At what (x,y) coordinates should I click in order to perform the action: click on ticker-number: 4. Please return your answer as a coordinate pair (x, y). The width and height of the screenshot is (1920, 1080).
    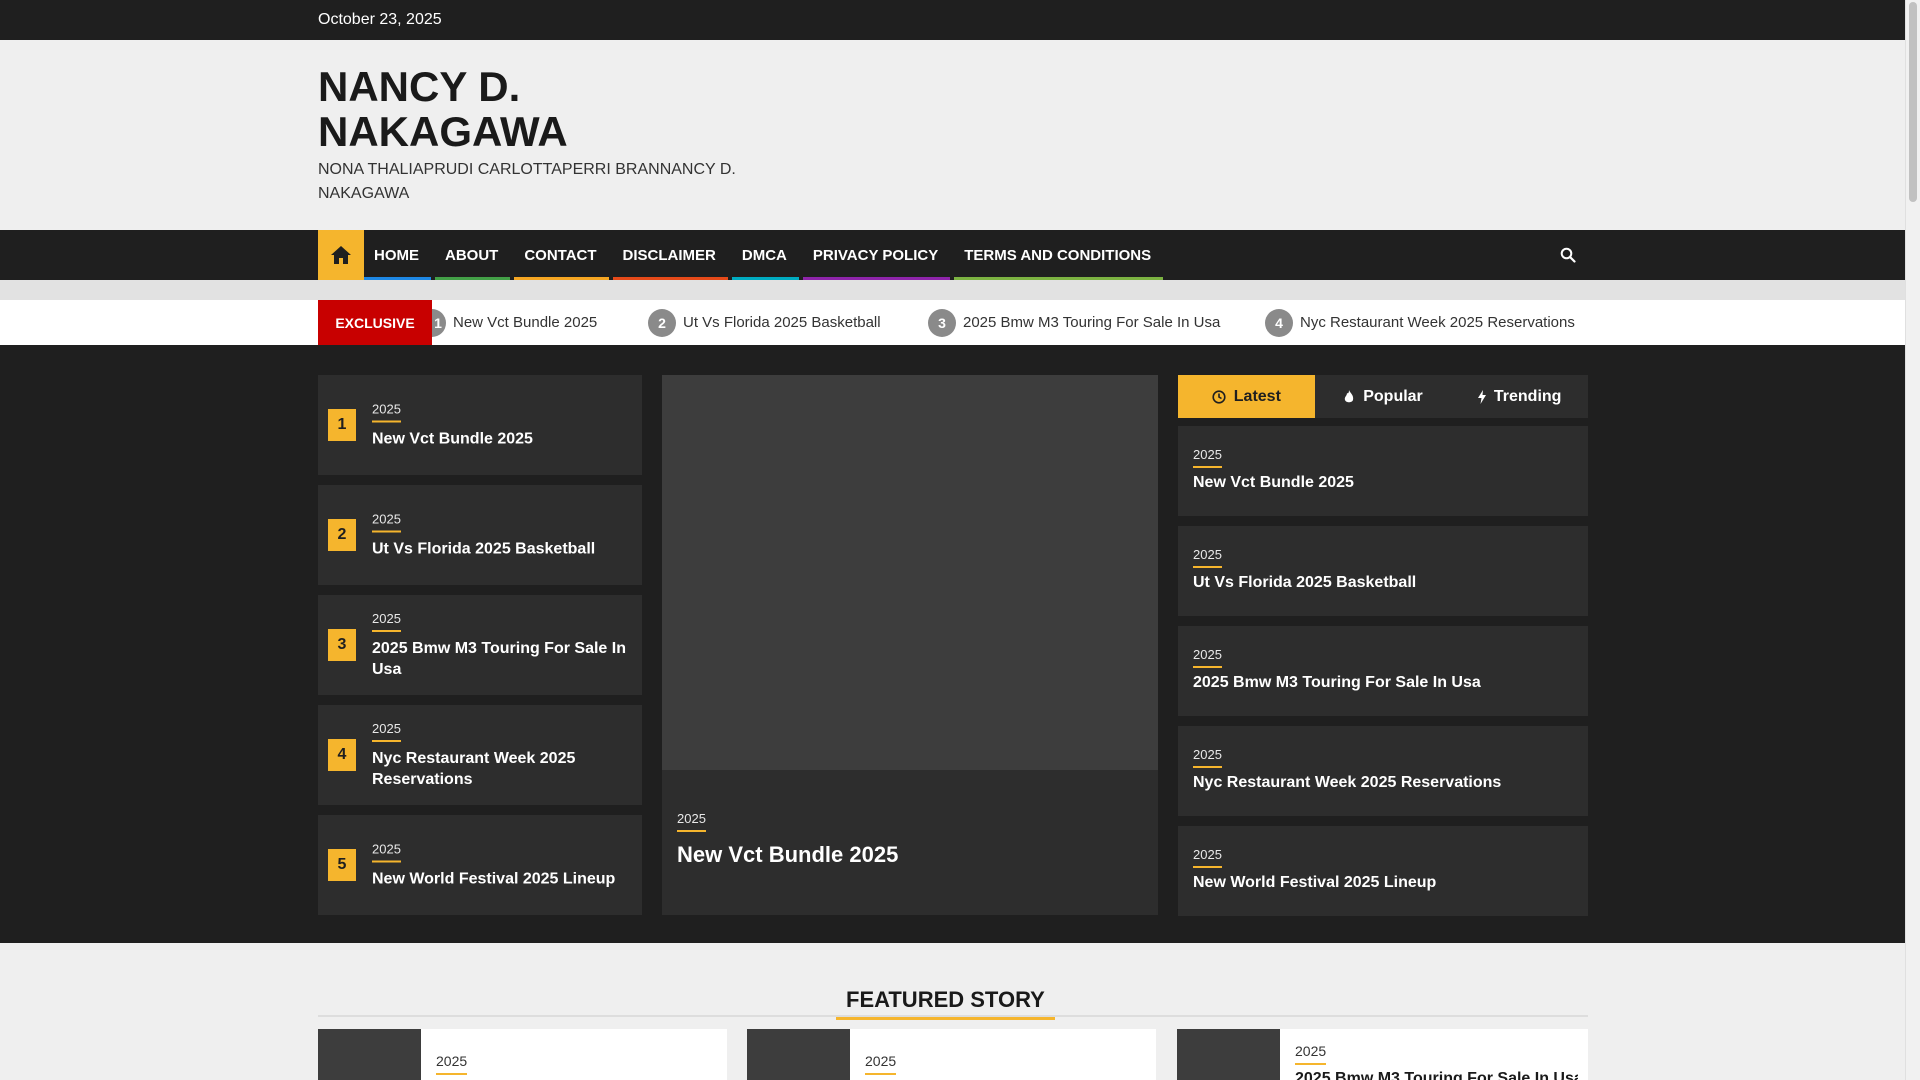
    Looking at the image, I should click on (1279, 322).